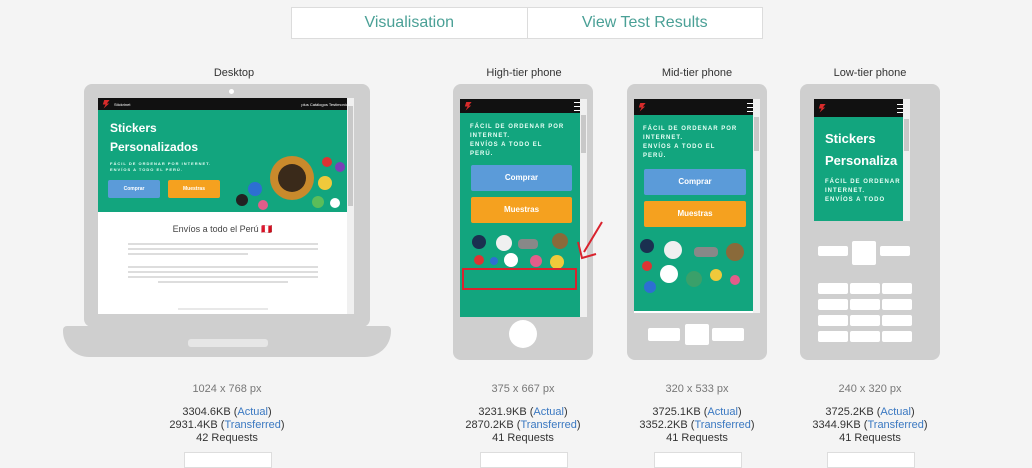 This screenshot has height=468, width=1032. I want to click on section-title: Envíos a todo el Perú 🇵🇪, so click(222, 229).